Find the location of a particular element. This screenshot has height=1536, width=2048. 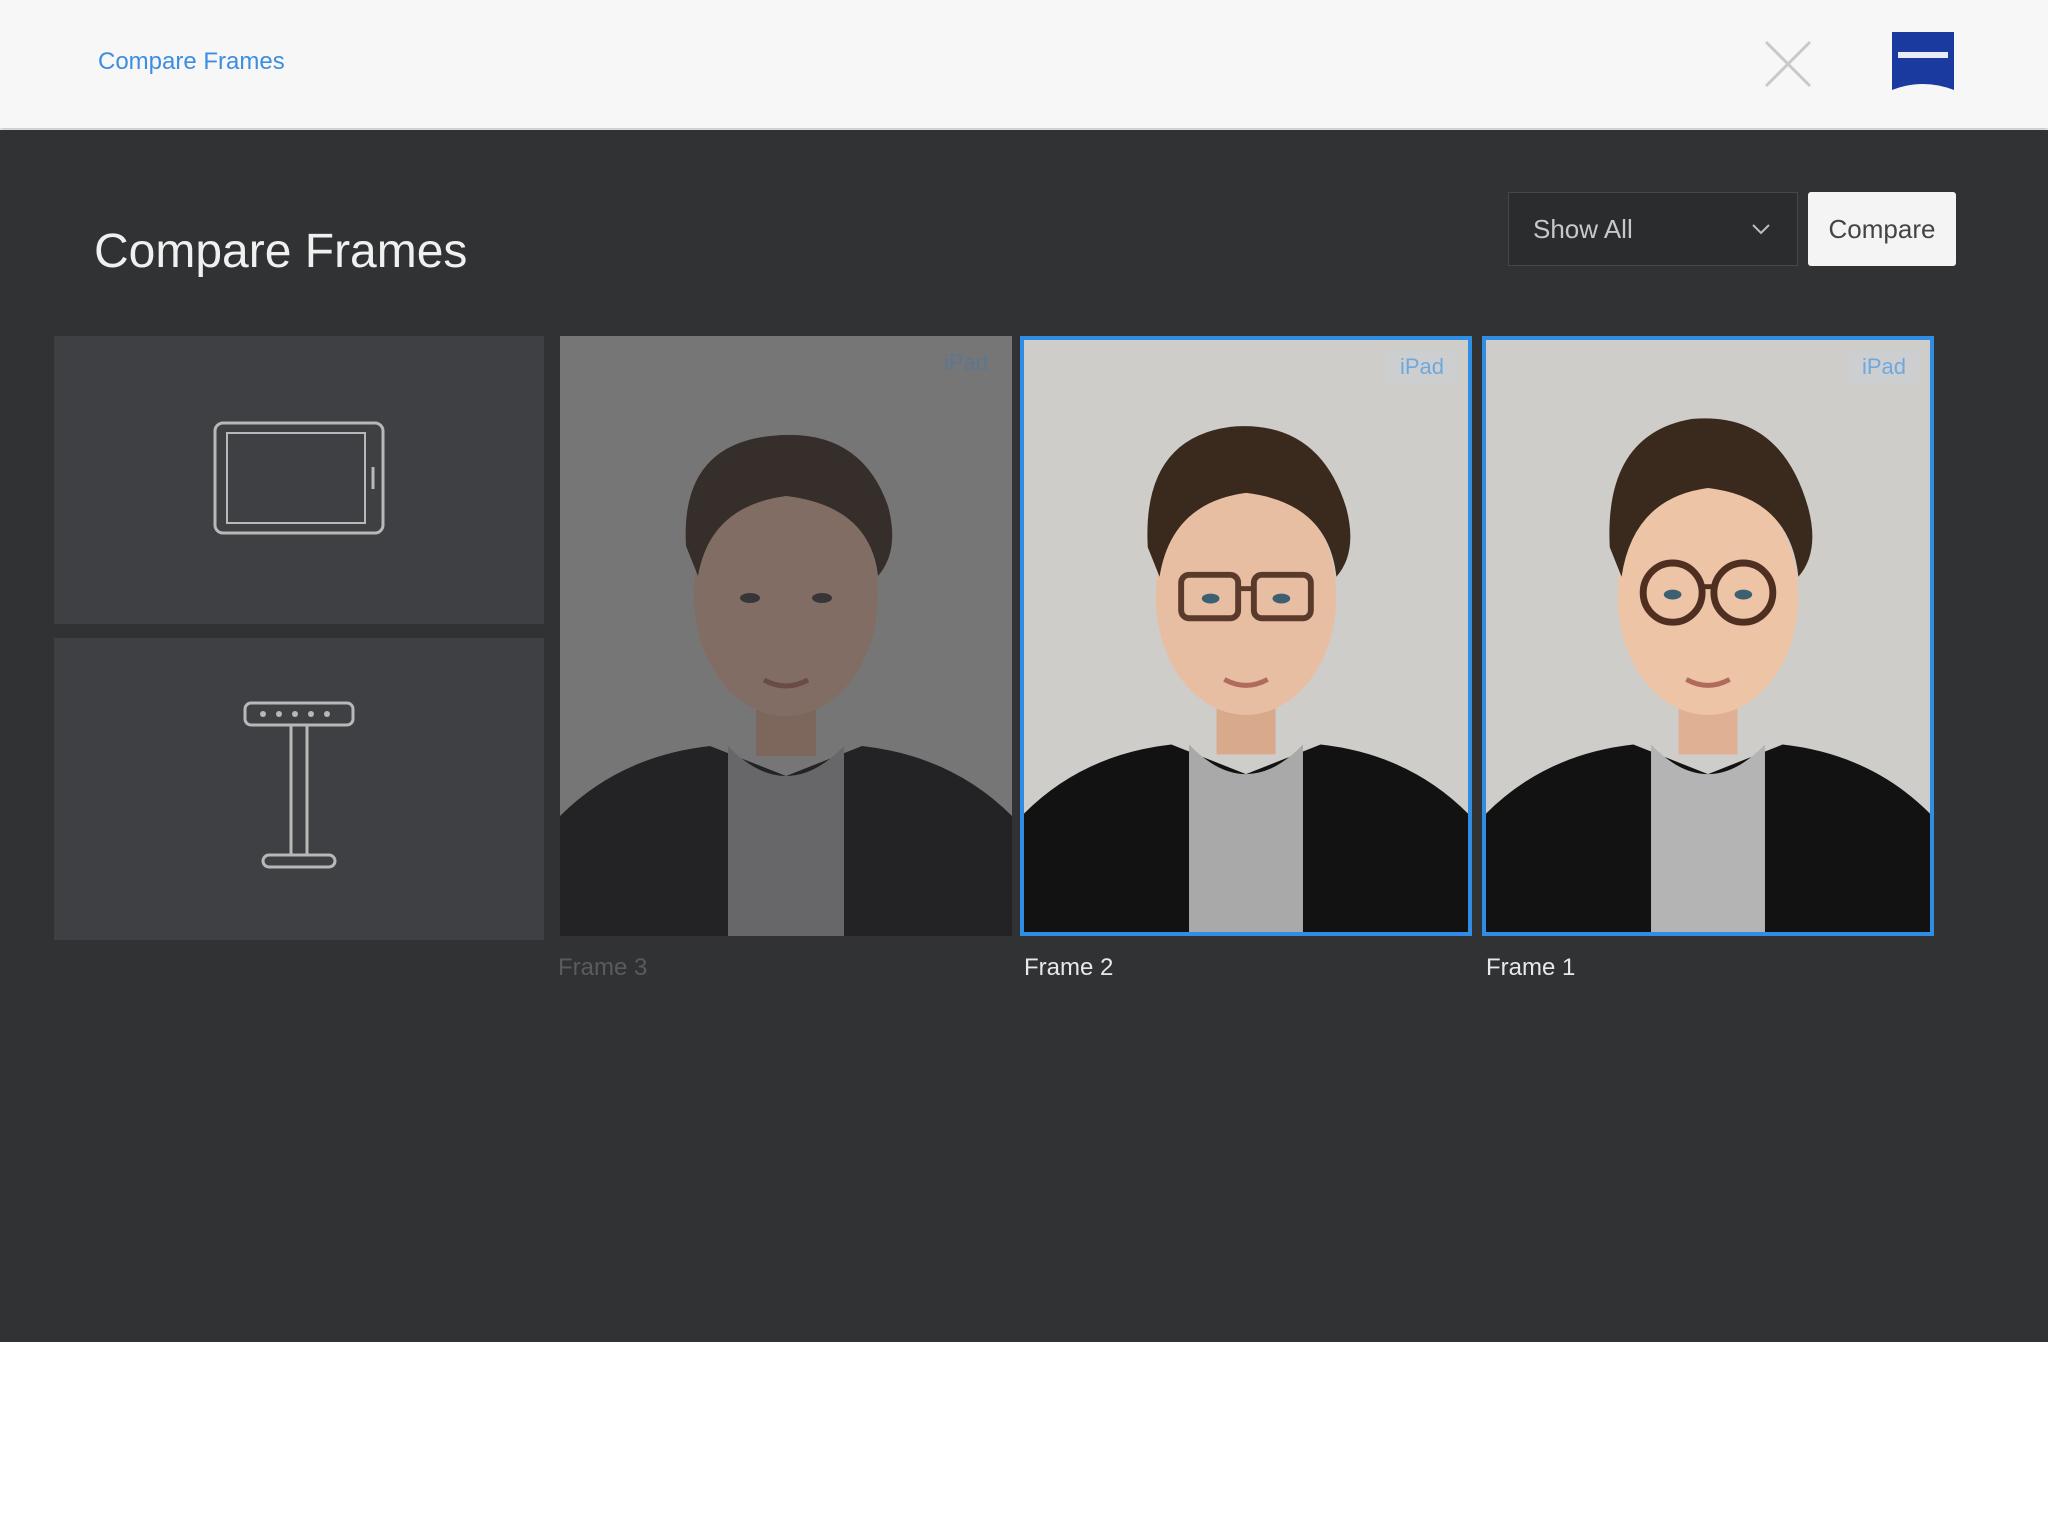

camera-stand-icon is located at coordinates (299, 789).